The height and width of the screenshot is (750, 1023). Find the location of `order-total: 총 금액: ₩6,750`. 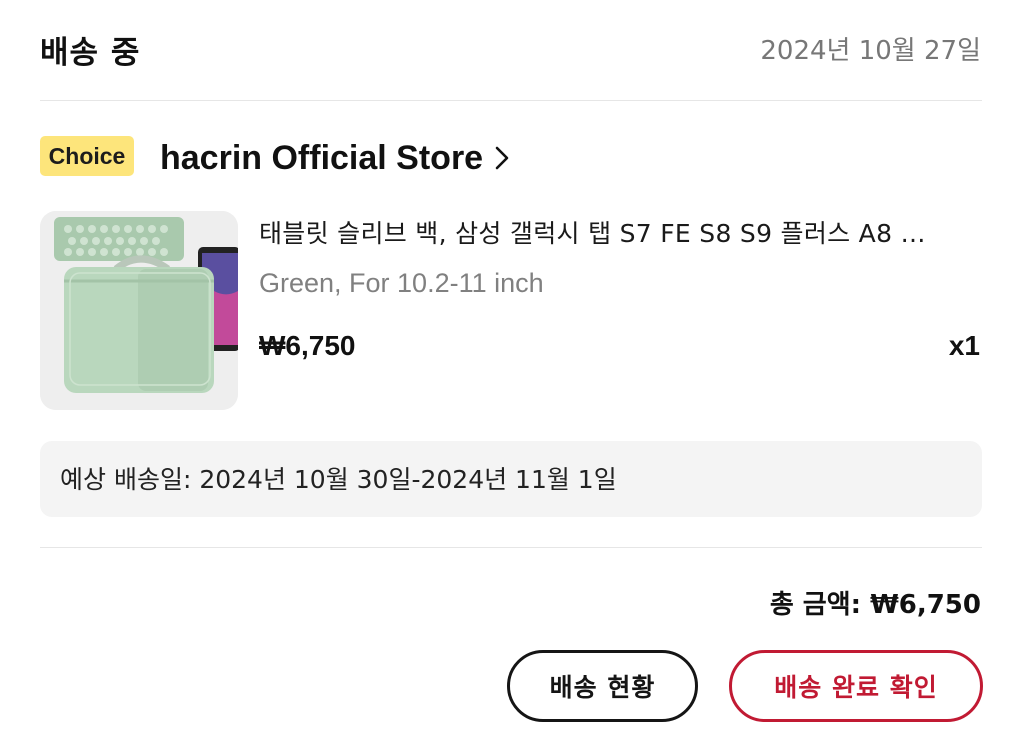

order-total: 총 금액: ₩6,750 is located at coordinates (875, 605).